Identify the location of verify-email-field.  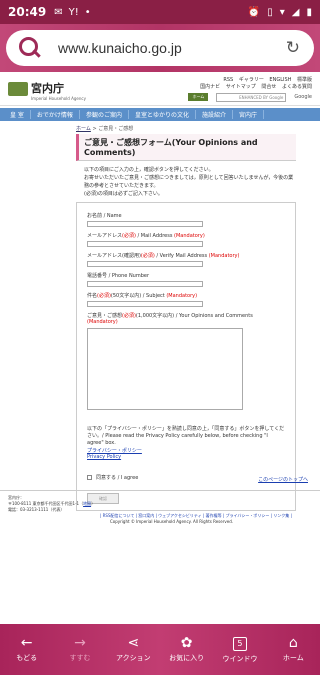
(145, 264).